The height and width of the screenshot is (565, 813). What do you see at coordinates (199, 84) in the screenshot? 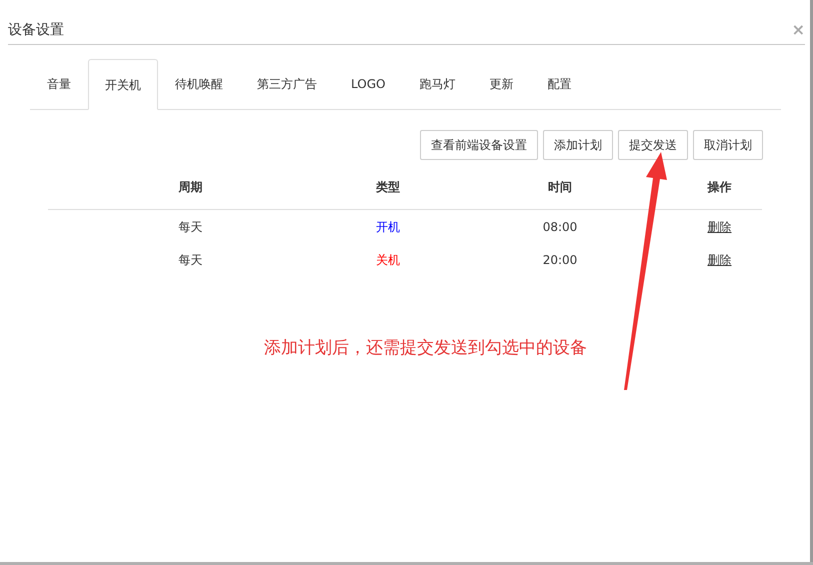
I see `tab: 待机唤醒` at bounding box center [199, 84].